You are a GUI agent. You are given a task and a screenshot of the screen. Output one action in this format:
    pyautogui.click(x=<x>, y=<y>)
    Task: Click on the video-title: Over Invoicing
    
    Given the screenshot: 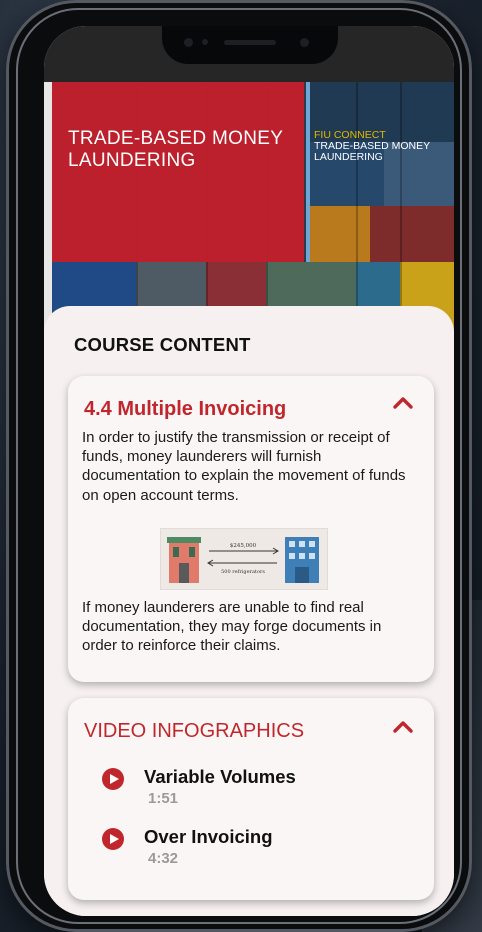 What is the action you would take?
    pyautogui.click(x=208, y=837)
    